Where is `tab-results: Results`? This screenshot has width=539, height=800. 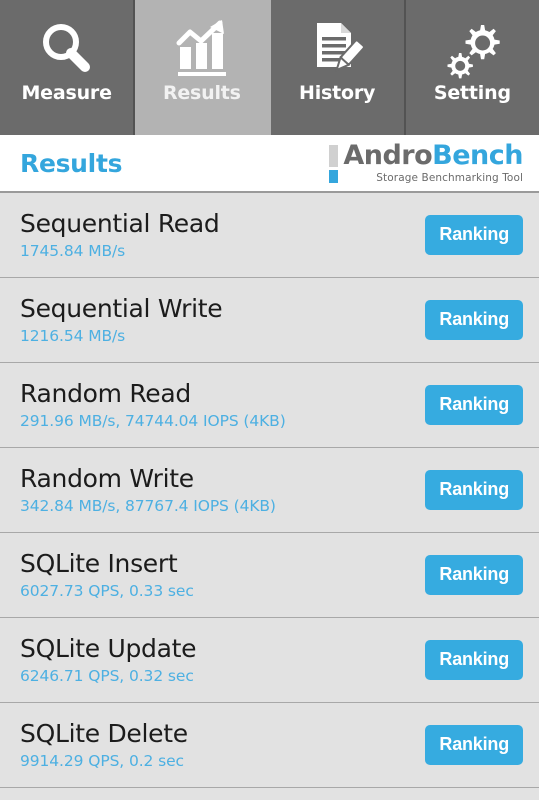
tab-results: Results is located at coordinates (203, 67).